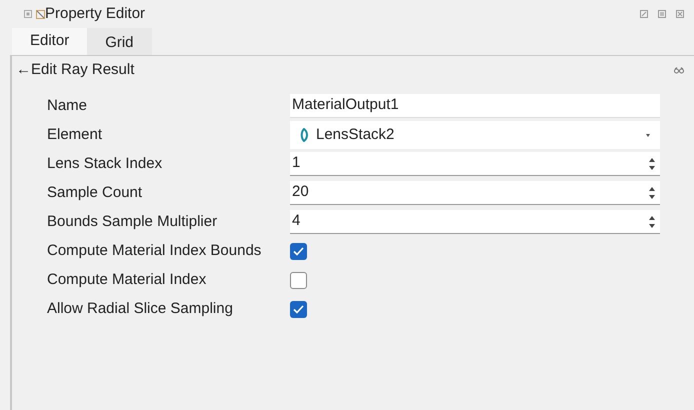  What do you see at coordinates (132, 222) in the screenshot?
I see `property-label: Bounds Sample Multiplier` at bounding box center [132, 222].